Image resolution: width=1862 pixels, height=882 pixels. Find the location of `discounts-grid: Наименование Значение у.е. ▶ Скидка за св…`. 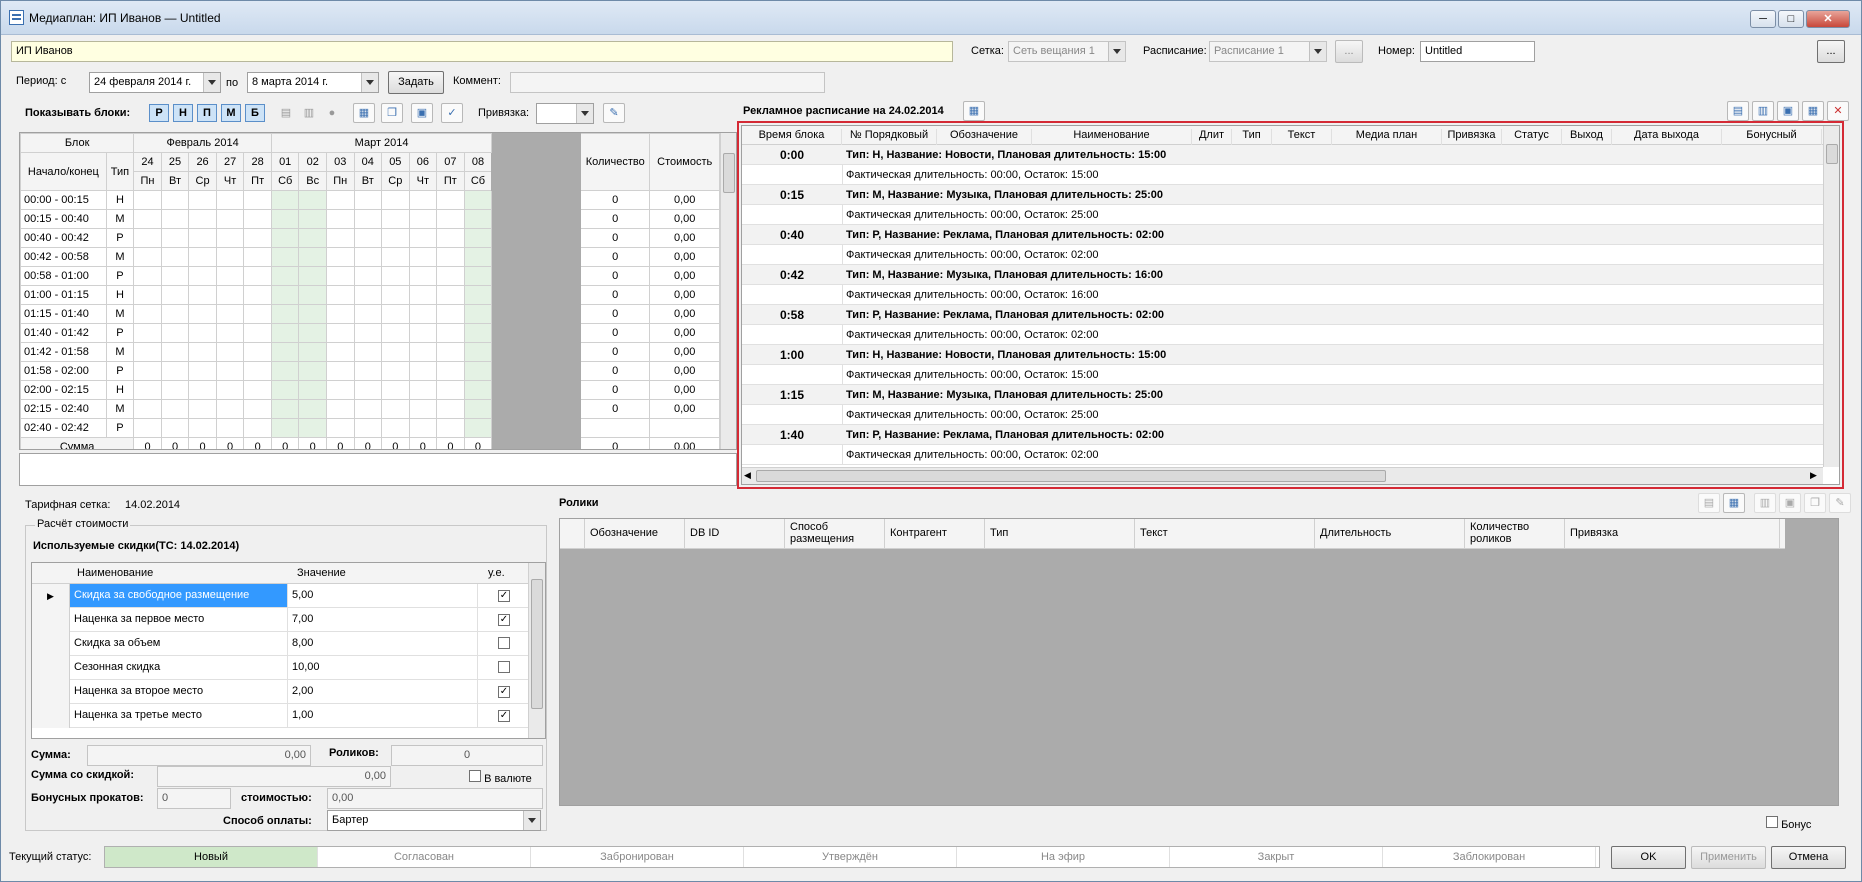

discounts-grid: Наименование Значение у.е. ▶ Скидка за св… is located at coordinates (288, 650).